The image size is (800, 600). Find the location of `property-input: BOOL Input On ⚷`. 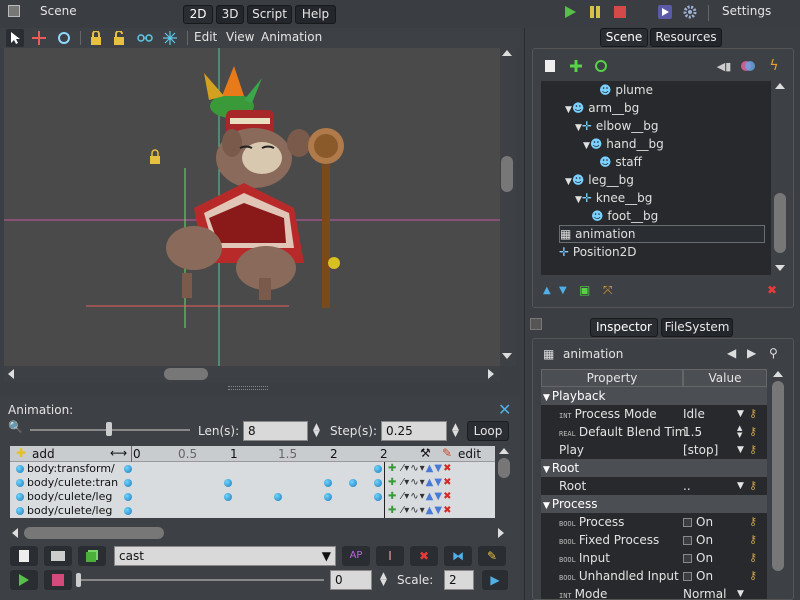

property-input: BOOL Input On ⚷ is located at coordinates (654, 558).